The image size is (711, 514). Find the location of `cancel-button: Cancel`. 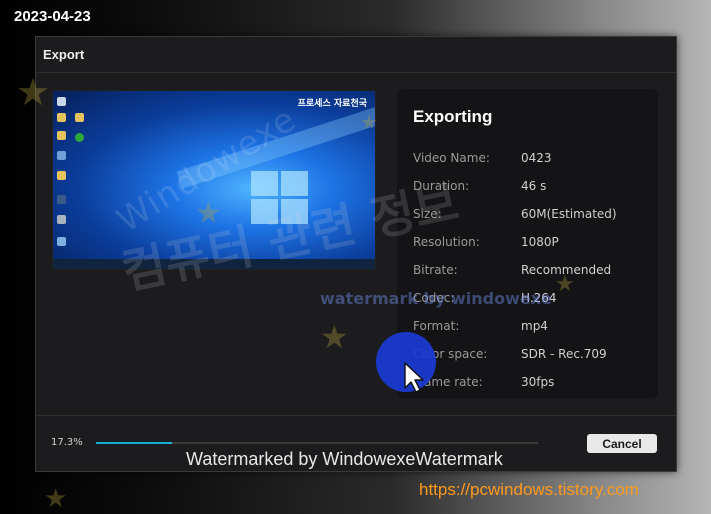

cancel-button: Cancel is located at coordinates (622, 443).